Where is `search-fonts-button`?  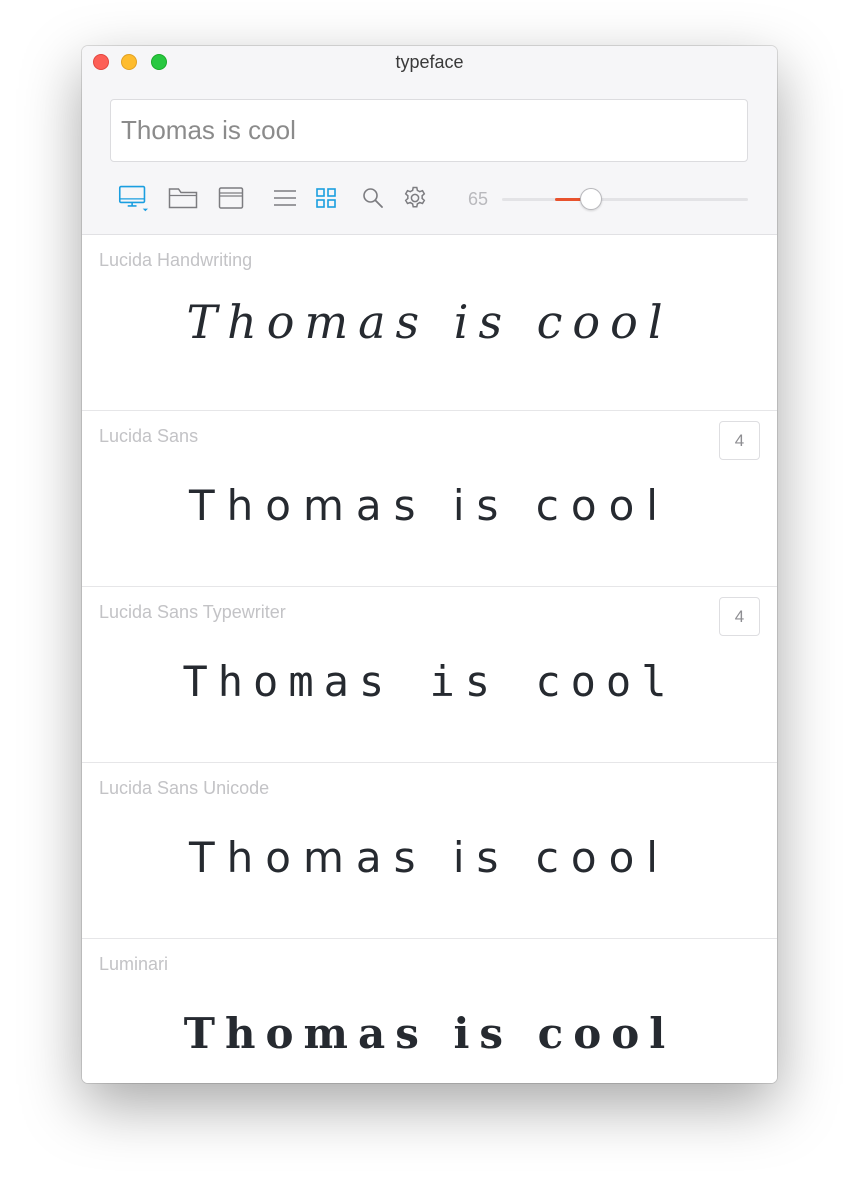
search-fonts-button is located at coordinates (373, 198).